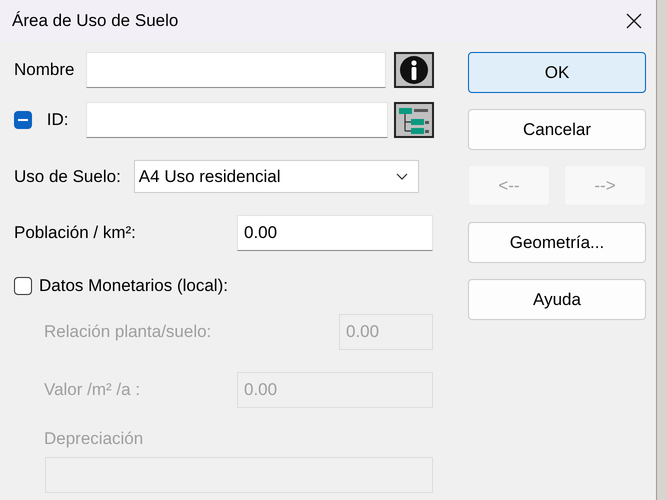  I want to click on dropdown: A4 Uso residencial, so click(276, 176).